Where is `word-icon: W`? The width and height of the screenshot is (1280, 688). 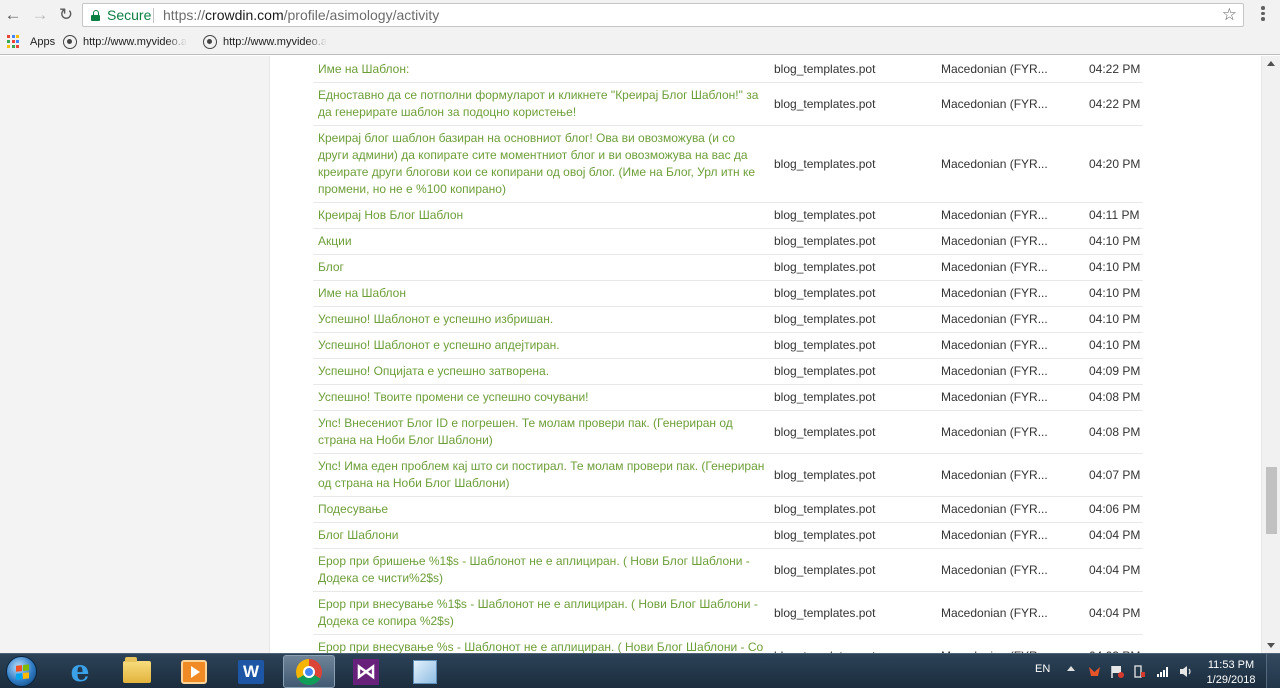 word-icon: W is located at coordinates (251, 671).